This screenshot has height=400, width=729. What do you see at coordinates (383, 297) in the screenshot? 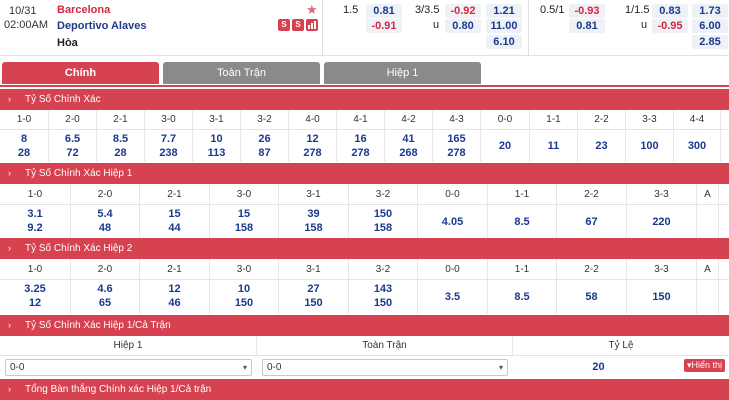
I see `score-odds-cell: 143 150` at bounding box center [383, 297].